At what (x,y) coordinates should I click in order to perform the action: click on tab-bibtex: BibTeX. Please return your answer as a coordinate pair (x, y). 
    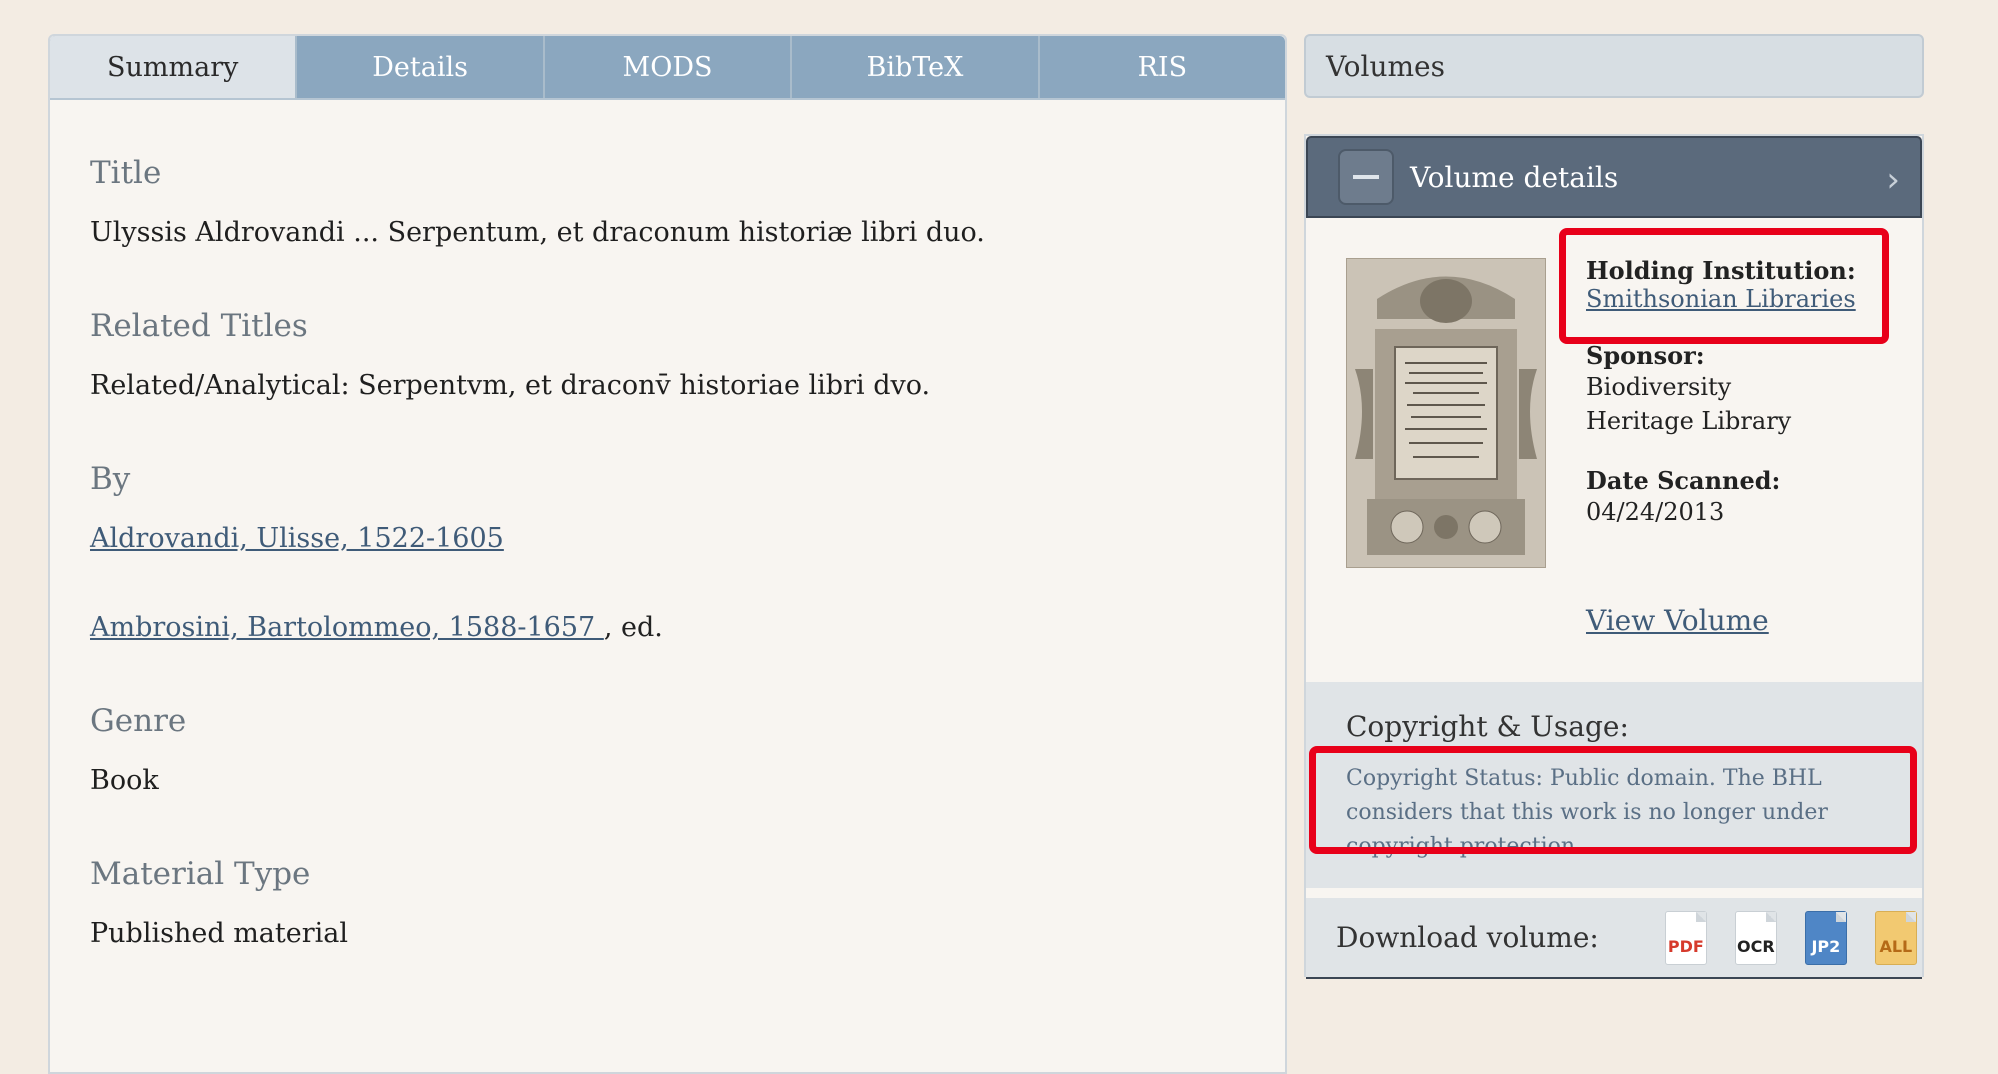
    Looking at the image, I should click on (916, 67).